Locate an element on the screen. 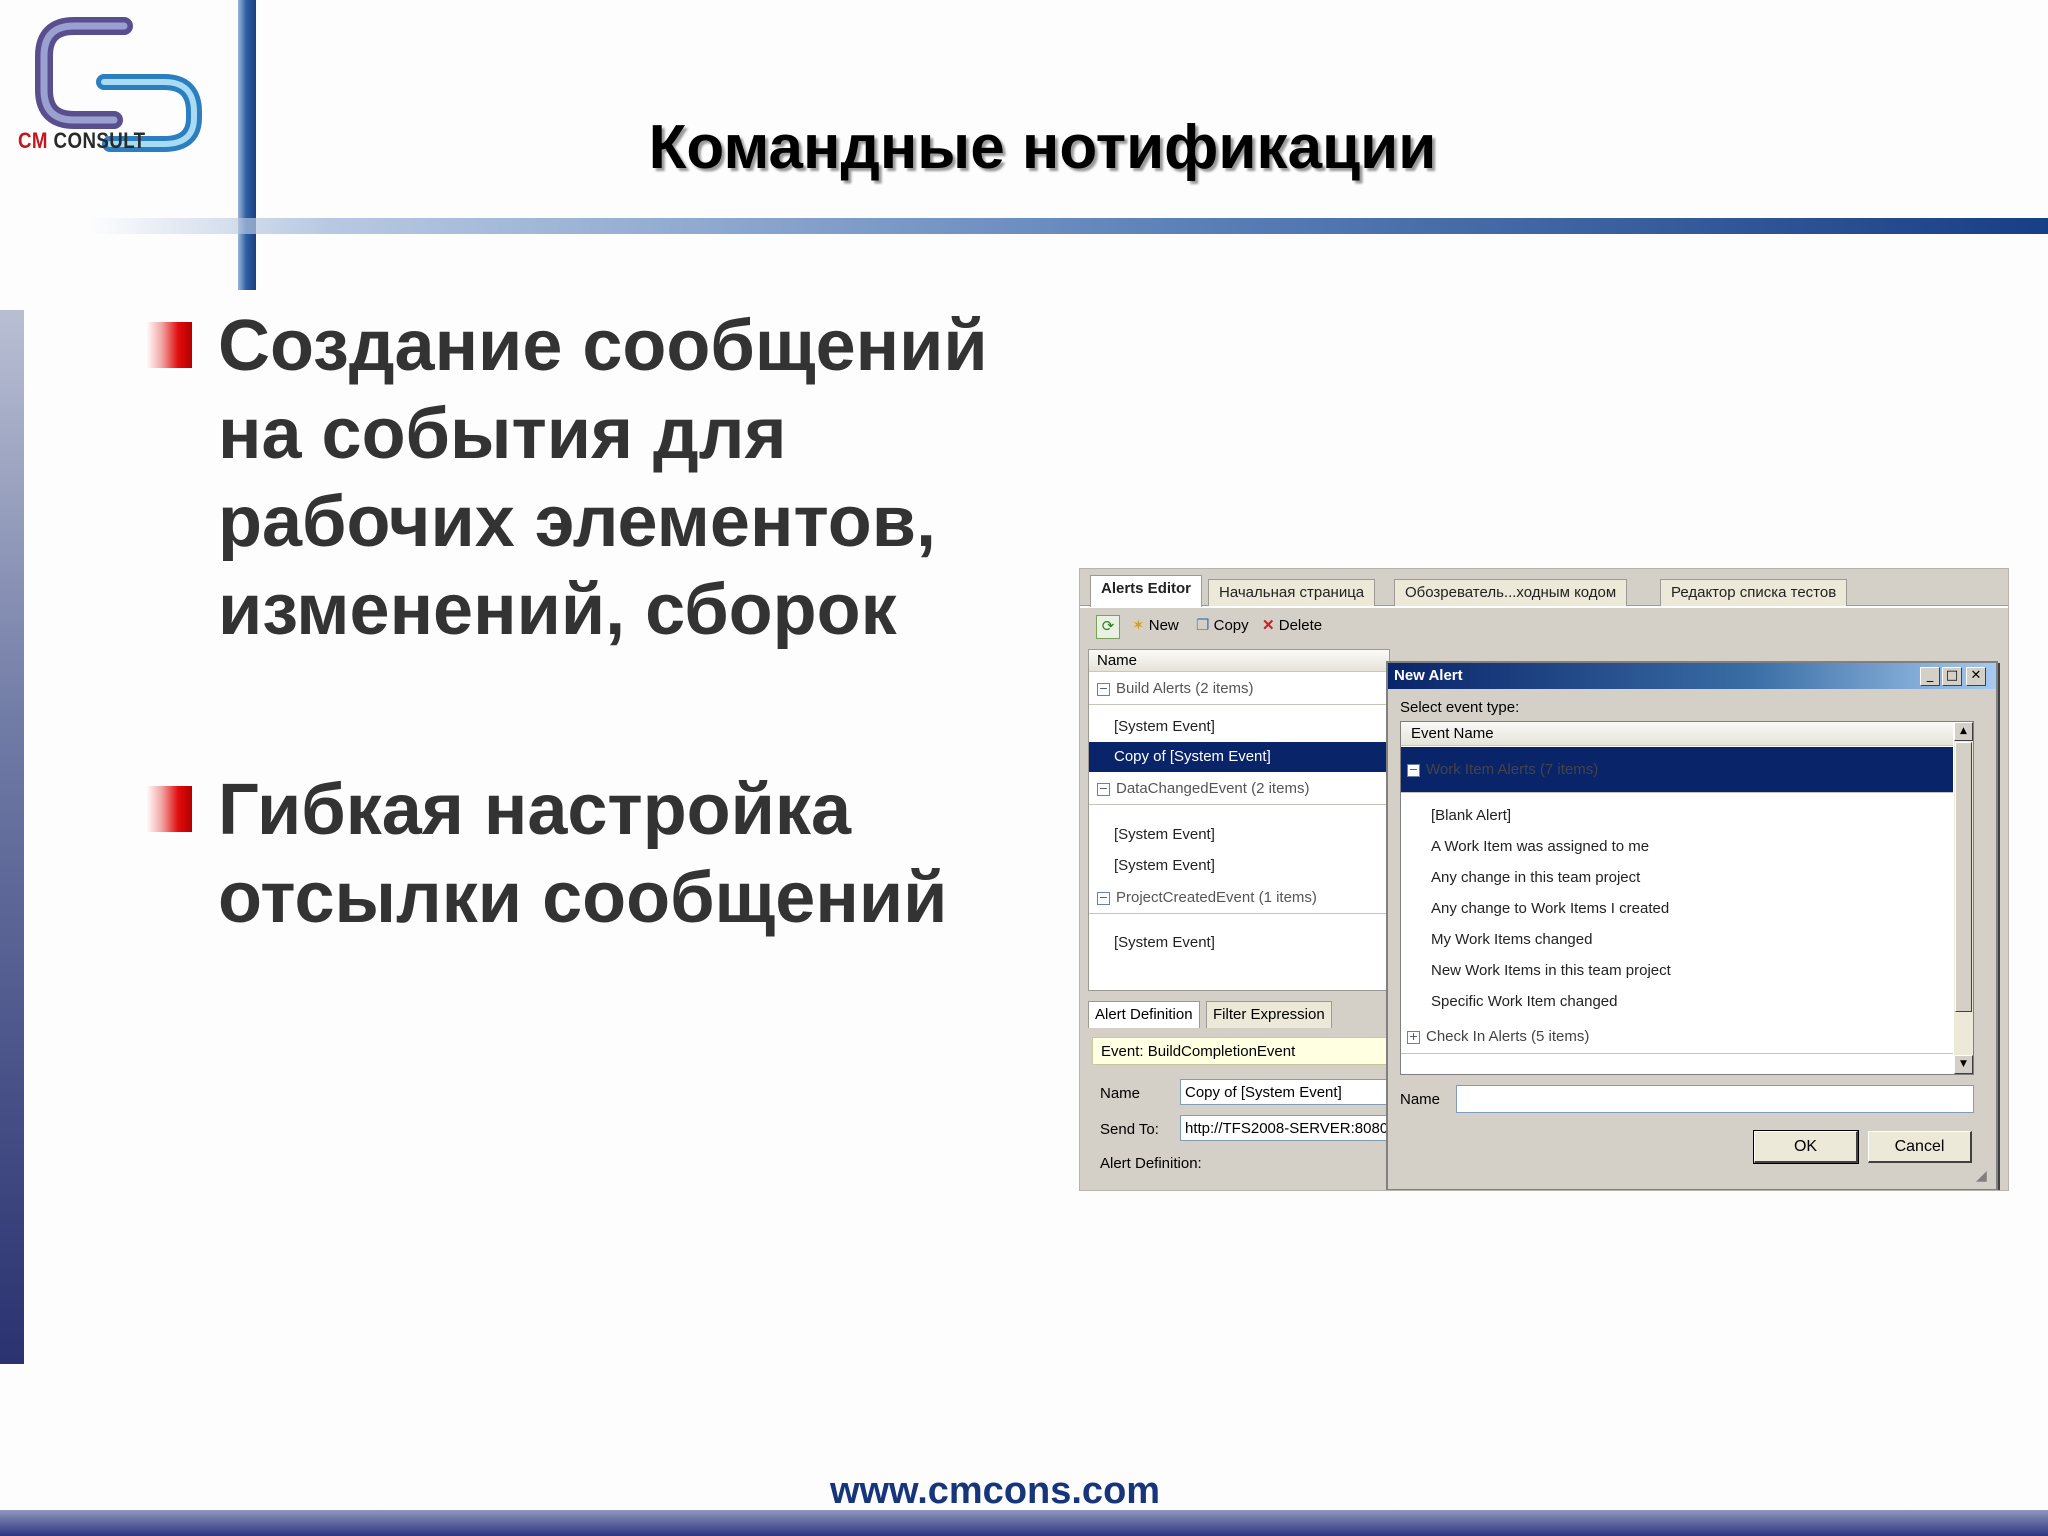  new-icon: ✶ is located at coordinates (1138, 625).